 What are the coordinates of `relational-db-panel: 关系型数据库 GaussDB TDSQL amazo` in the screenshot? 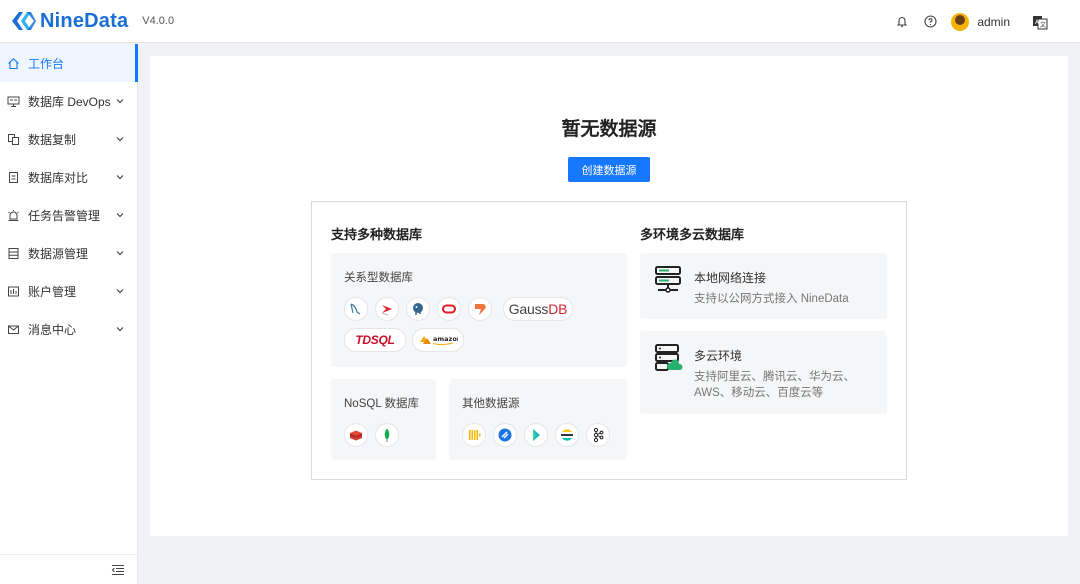 It's located at (479, 310).